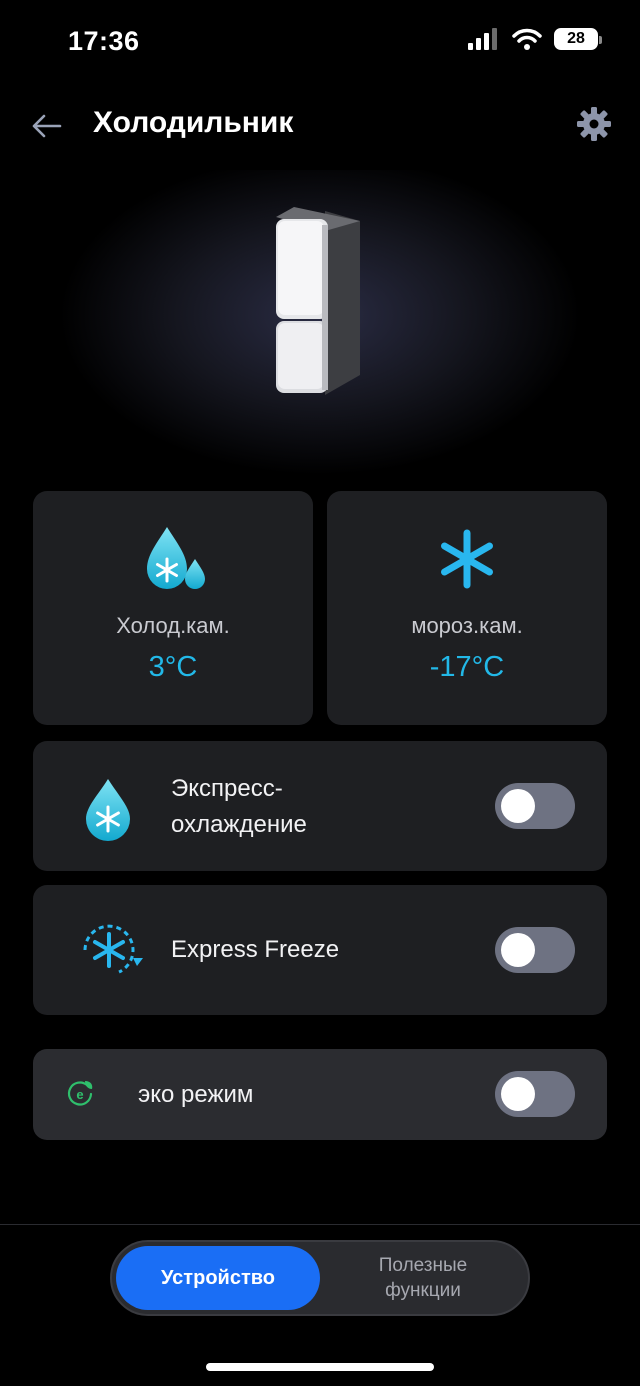  What do you see at coordinates (173, 667) in the screenshot?
I see `zone-temperature: 3°C` at bounding box center [173, 667].